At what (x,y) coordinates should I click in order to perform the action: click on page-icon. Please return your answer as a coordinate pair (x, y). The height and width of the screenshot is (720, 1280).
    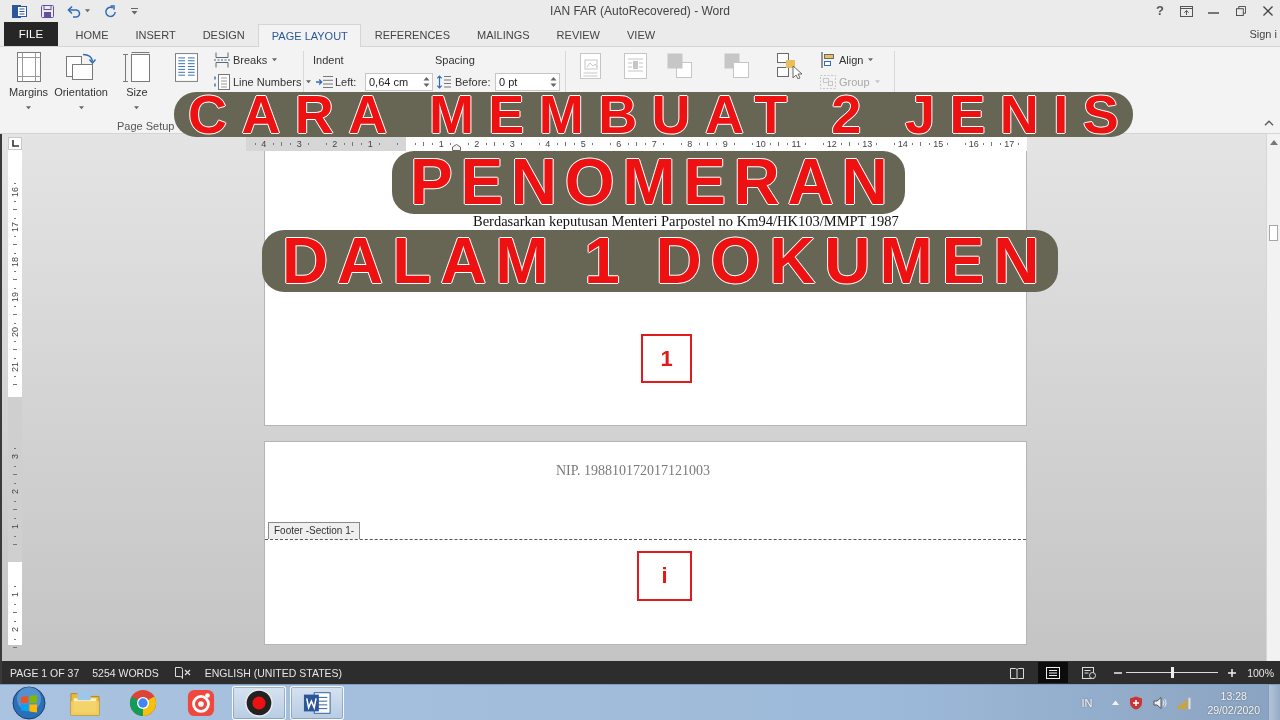
    Looking at the image, I should click on (1053, 672).